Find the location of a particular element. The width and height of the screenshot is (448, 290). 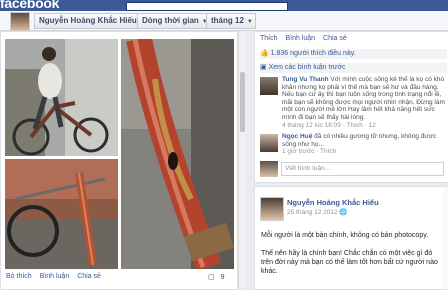

post-date-value: 25 tháng 12 2012 is located at coordinates (312, 212).